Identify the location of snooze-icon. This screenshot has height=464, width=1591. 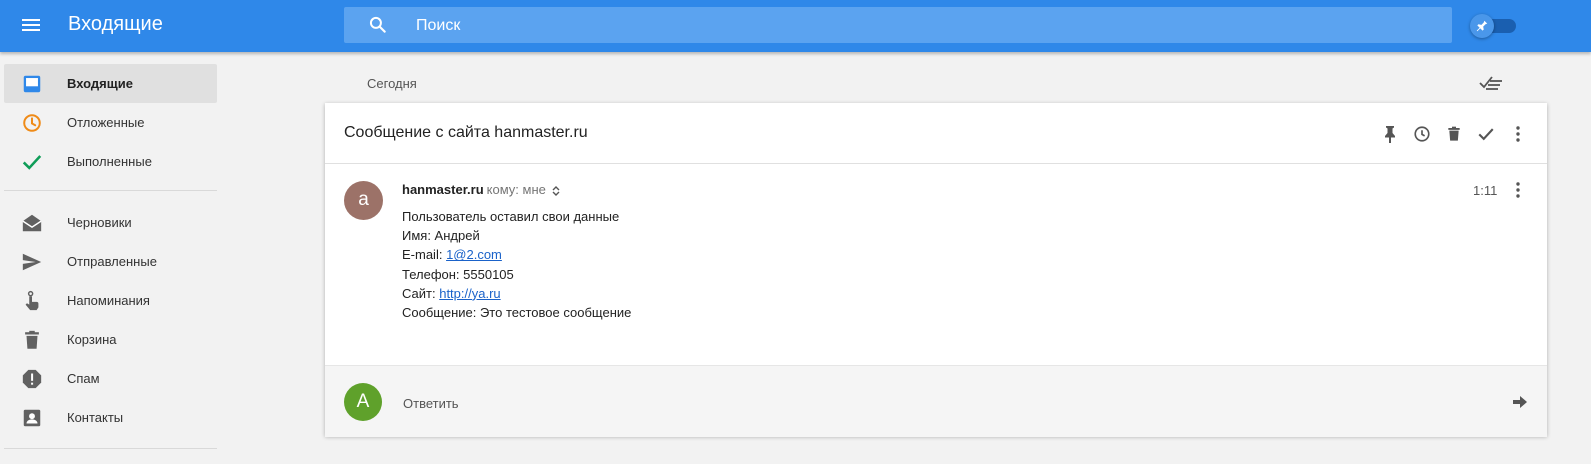
(1422, 134).